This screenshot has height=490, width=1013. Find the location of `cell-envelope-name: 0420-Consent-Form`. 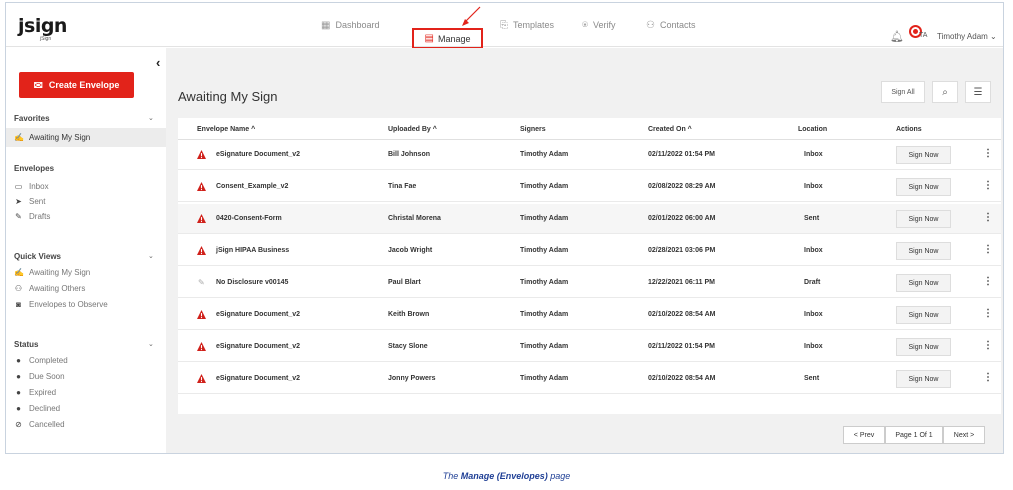

cell-envelope-name: 0420-Consent-Form is located at coordinates (249, 218).